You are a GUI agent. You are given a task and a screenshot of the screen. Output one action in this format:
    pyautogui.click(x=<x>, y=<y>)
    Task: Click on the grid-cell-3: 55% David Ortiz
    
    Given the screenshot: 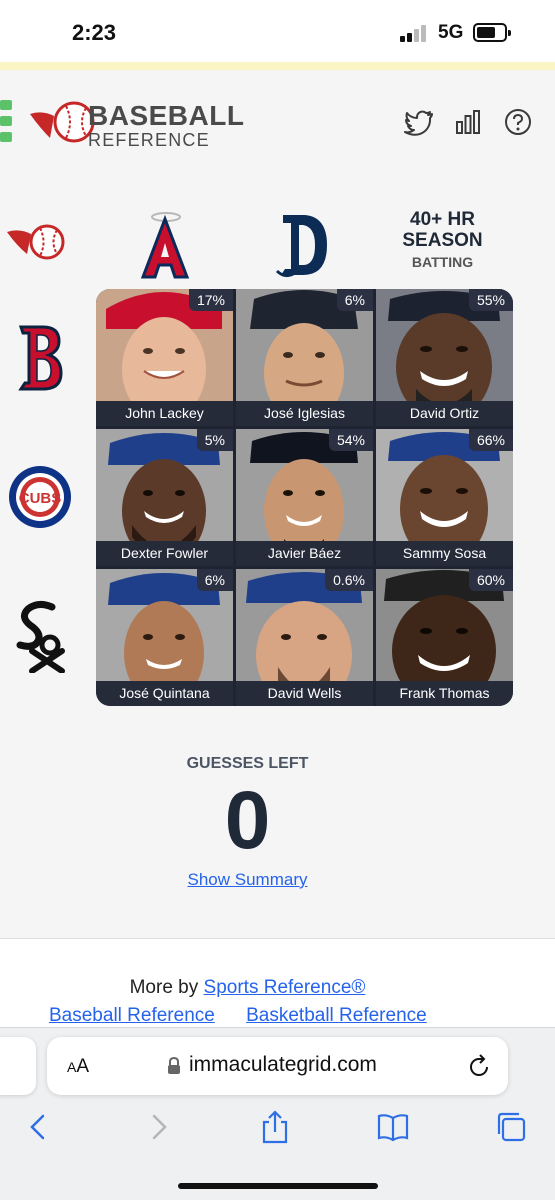 What is the action you would take?
    pyautogui.click(x=444, y=357)
    